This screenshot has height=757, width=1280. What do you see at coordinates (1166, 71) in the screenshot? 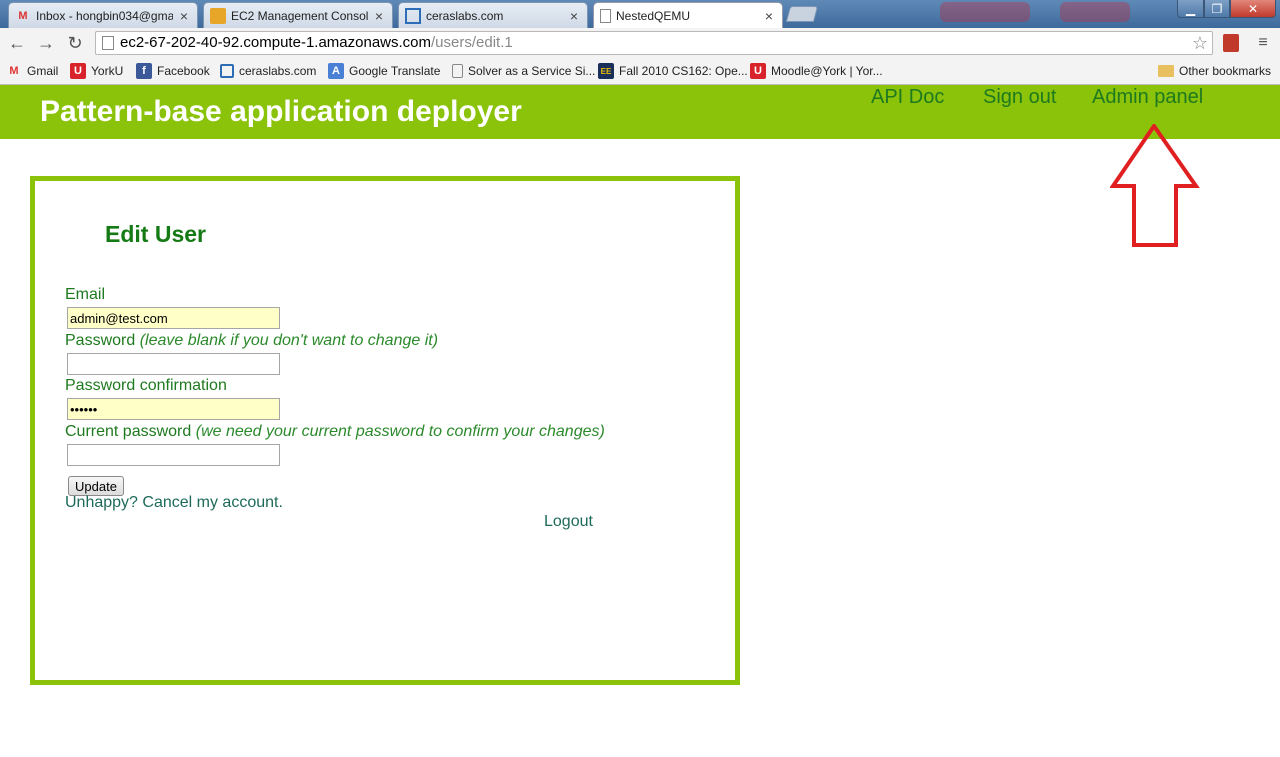
I see `folder-icon` at bounding box center [1166, 71].